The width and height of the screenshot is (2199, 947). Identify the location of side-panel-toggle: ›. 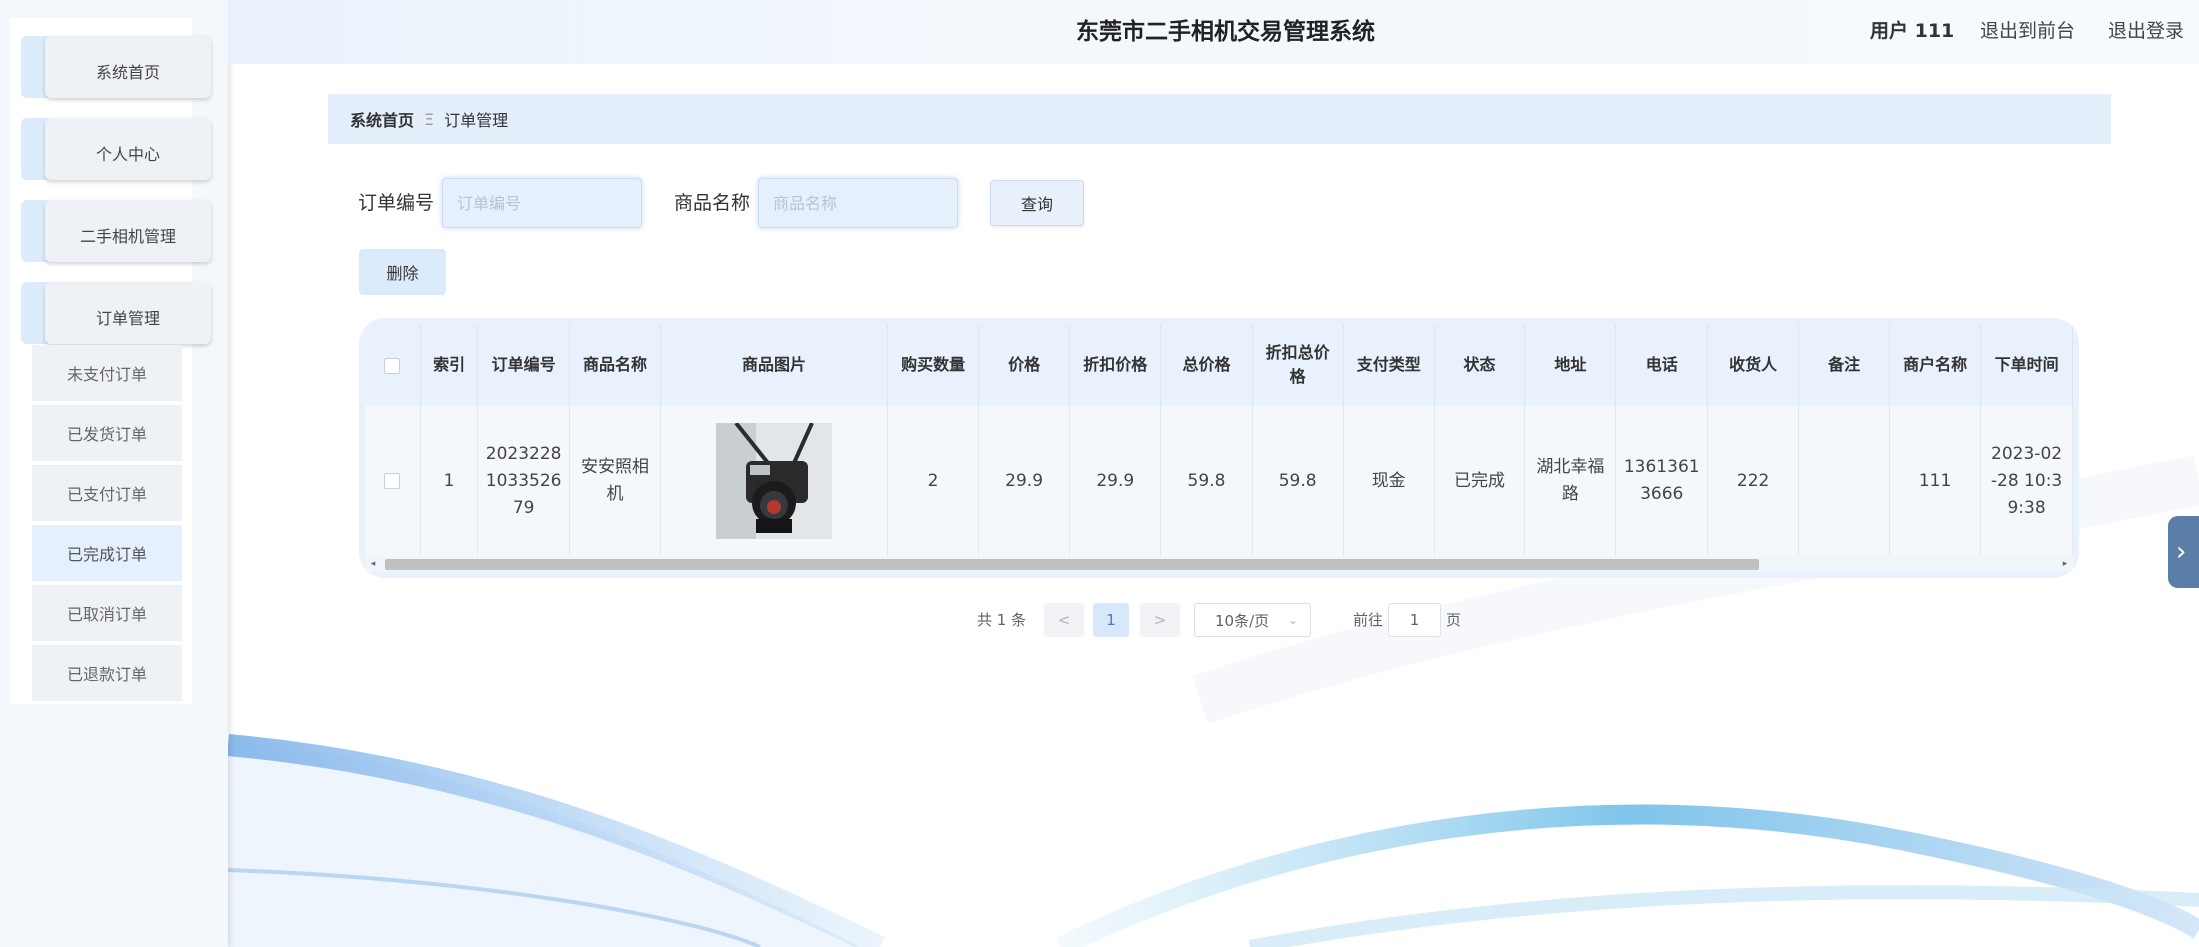
(2183, 552).